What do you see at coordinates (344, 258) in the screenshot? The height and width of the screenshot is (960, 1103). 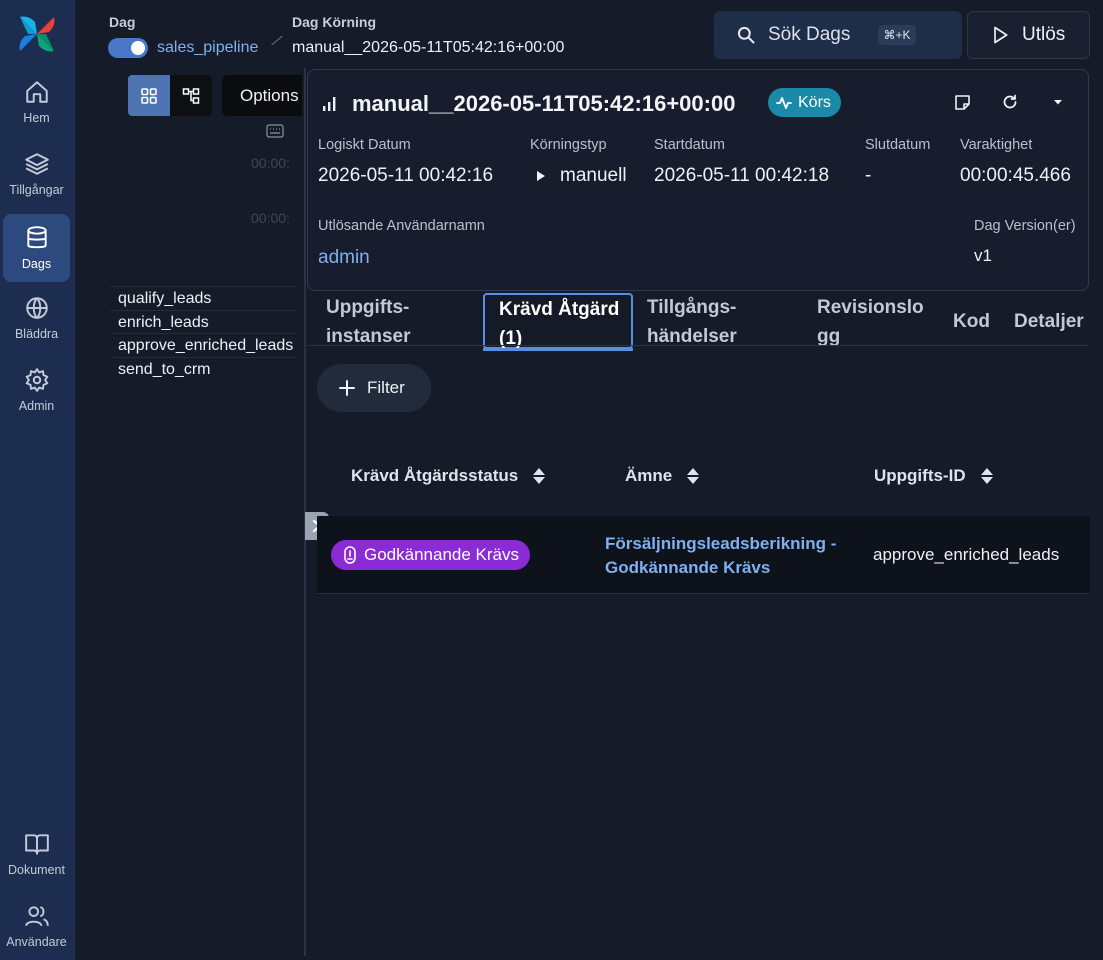 I see `triggering-user-link: admin` at bounding box center [344, 258].